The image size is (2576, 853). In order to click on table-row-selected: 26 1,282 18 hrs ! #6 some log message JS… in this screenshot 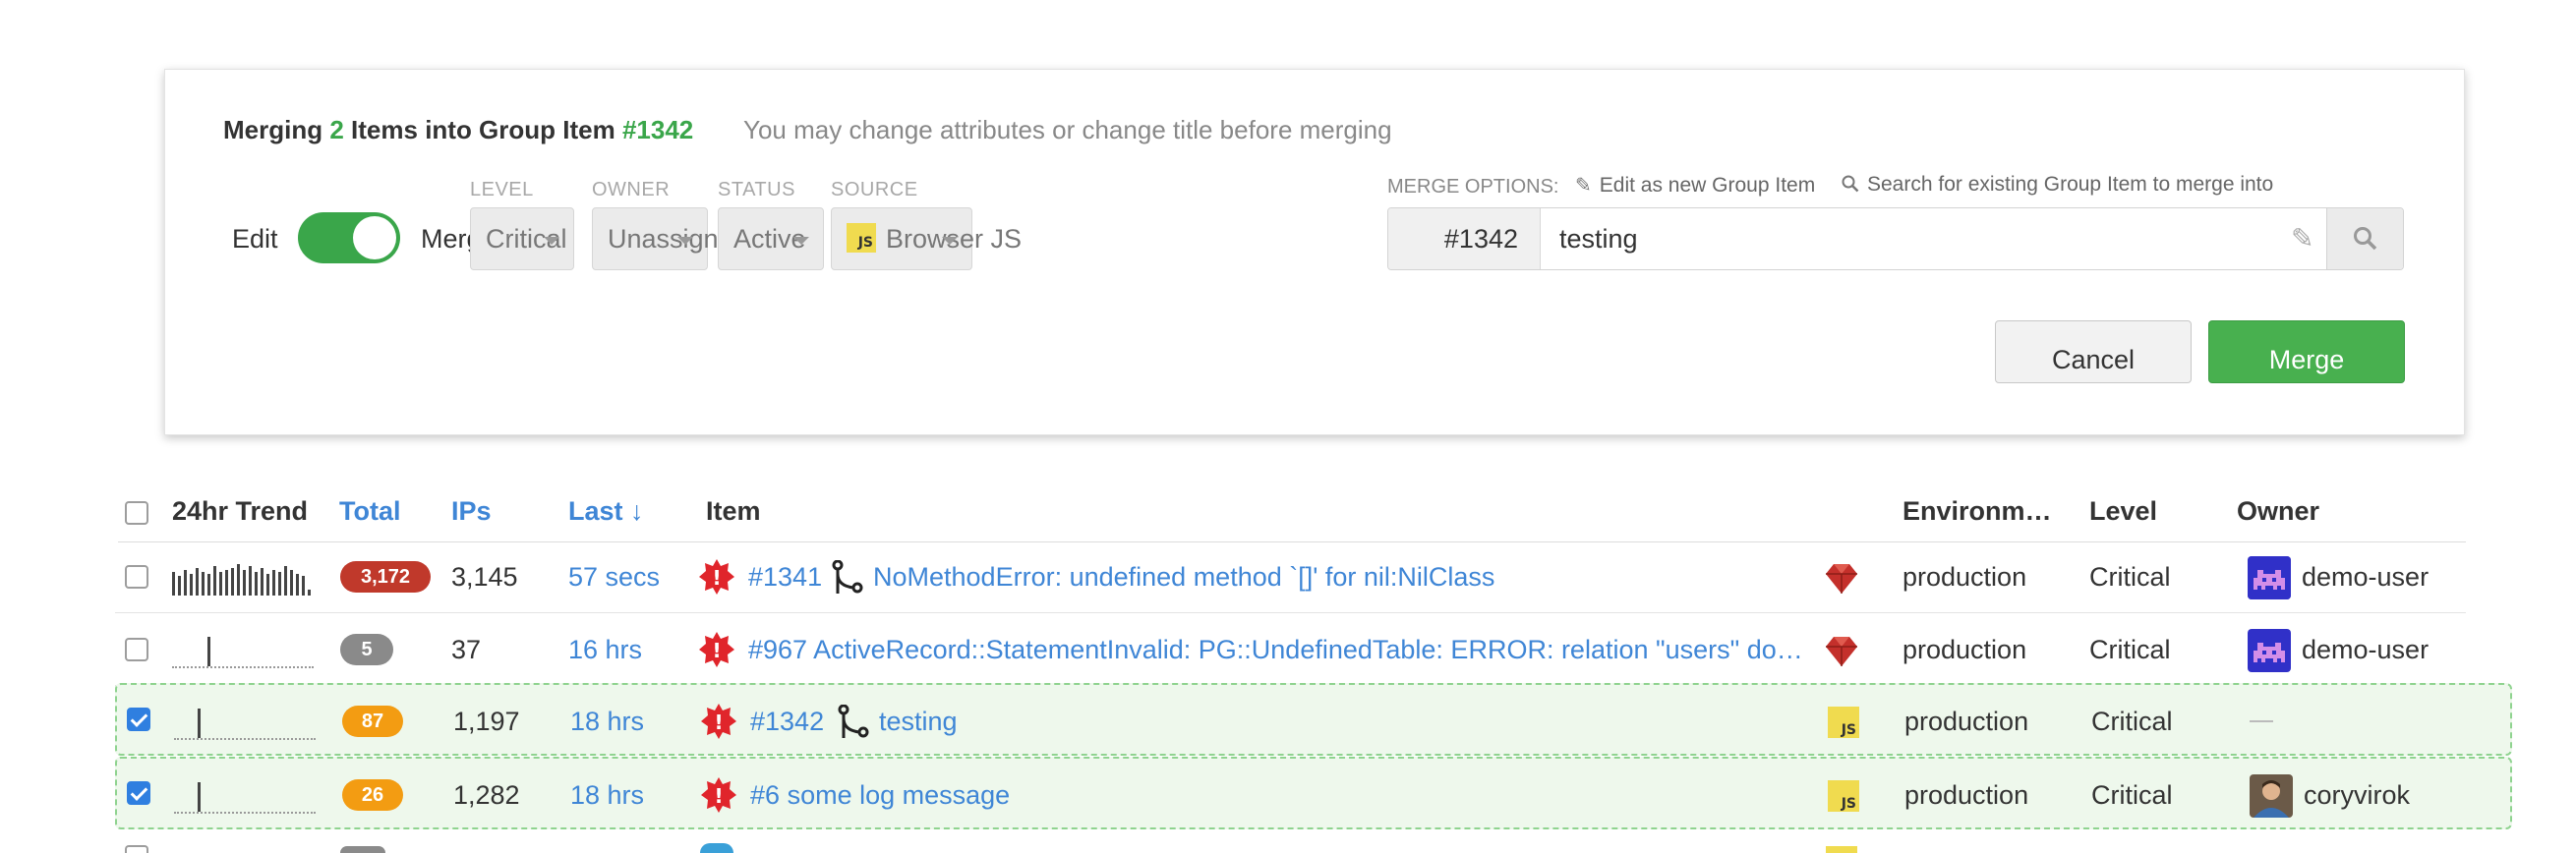, I will do `click(1313, 793)`.